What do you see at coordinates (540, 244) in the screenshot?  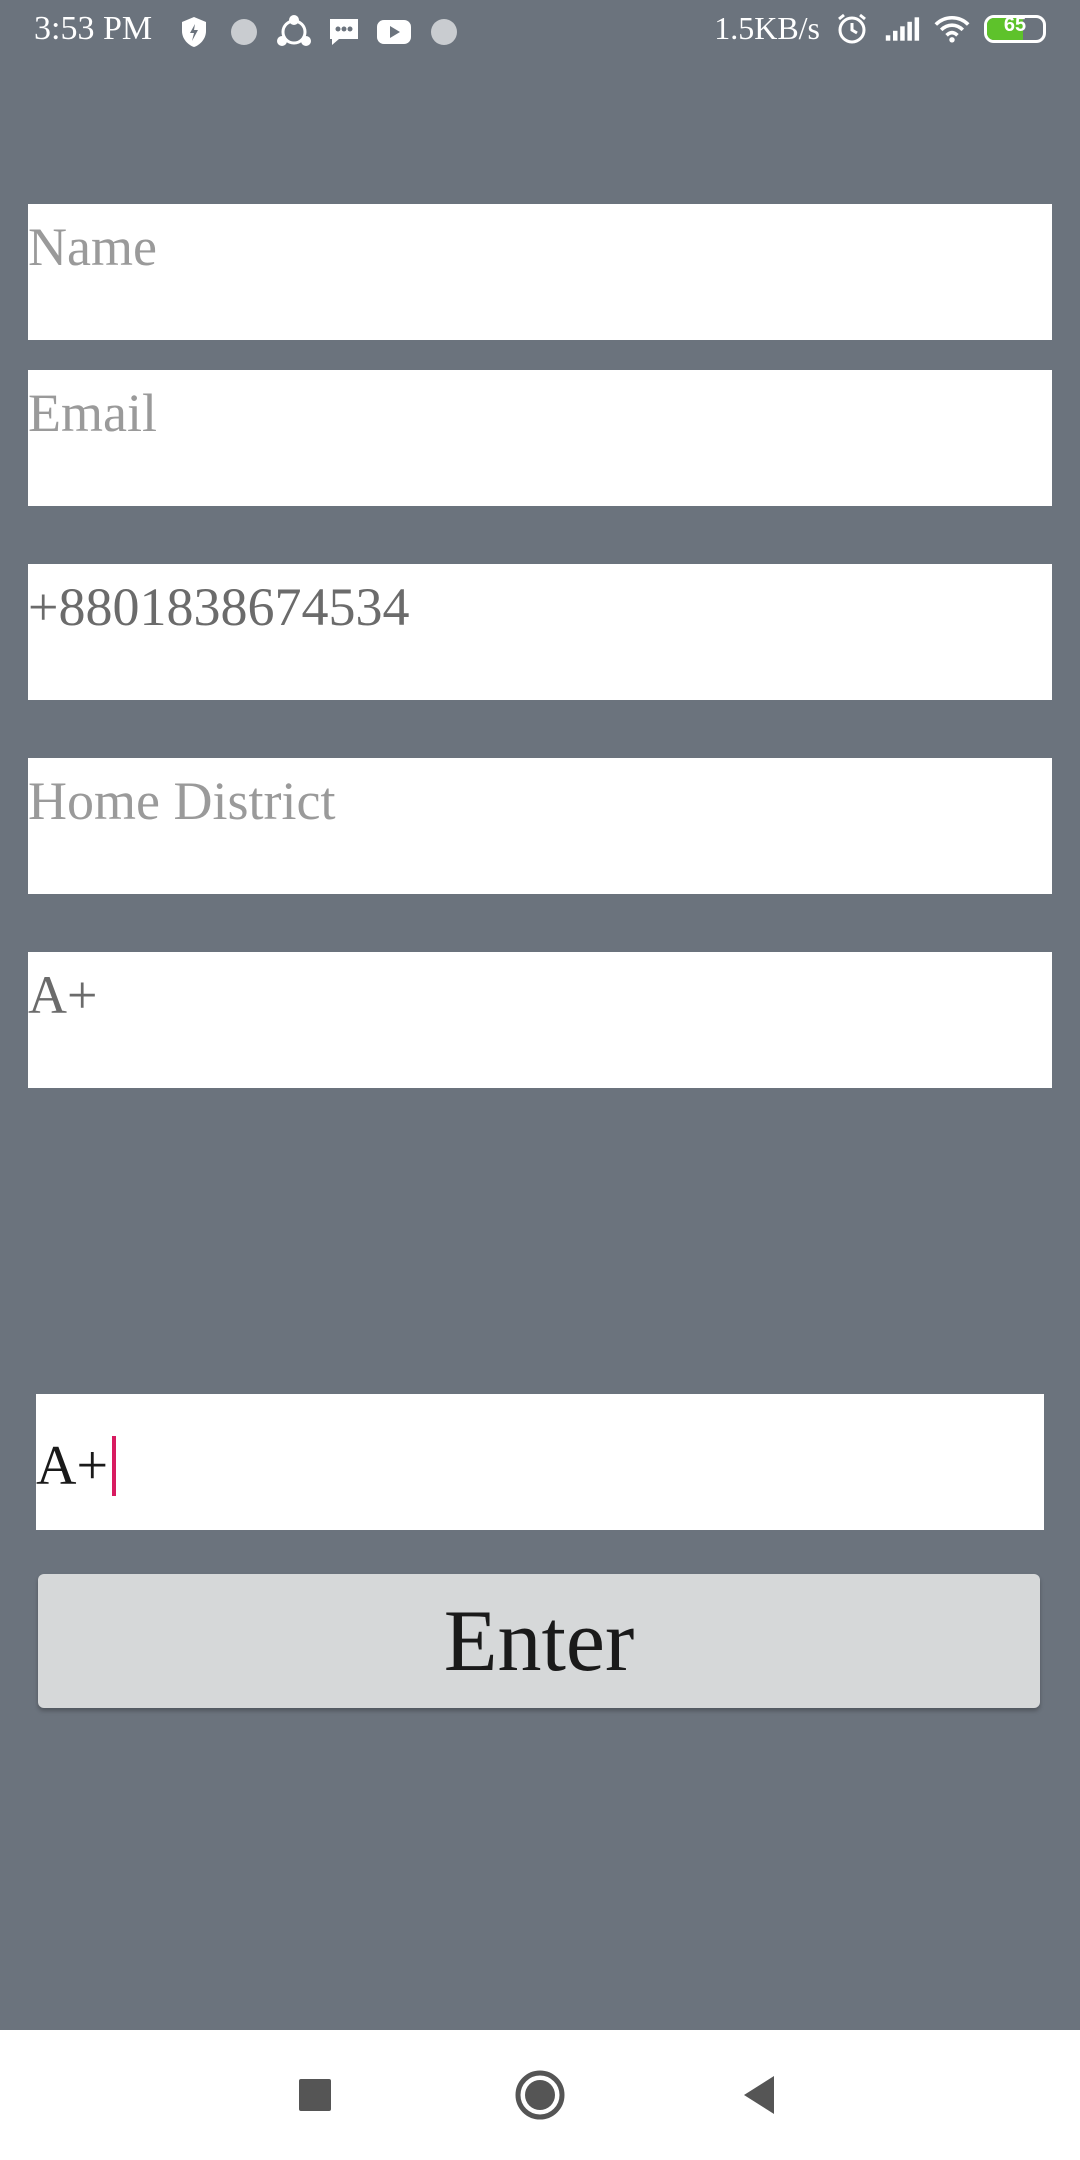 I see `name-input` at bounding box center [540, 244].